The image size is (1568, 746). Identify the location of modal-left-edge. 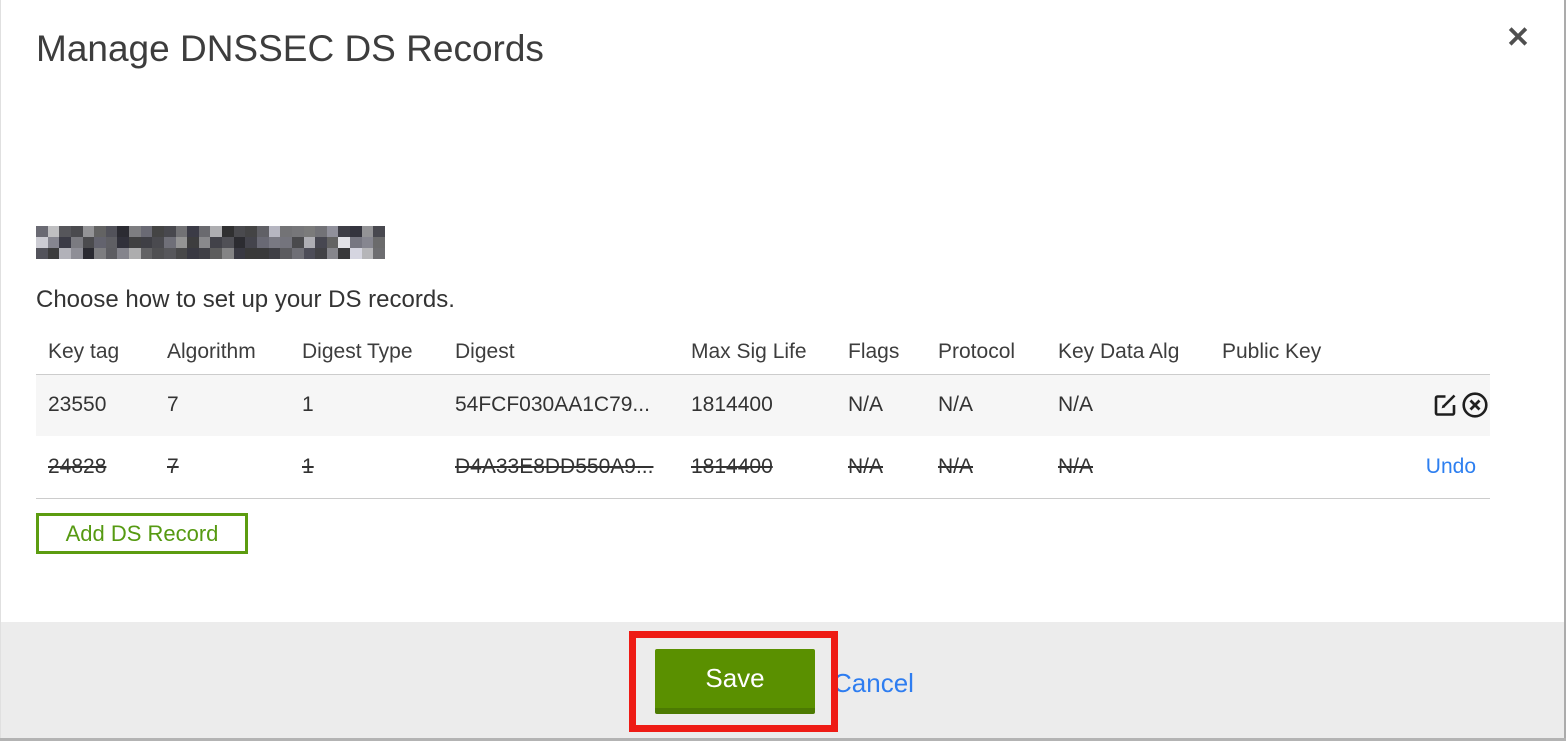
(0, 369).